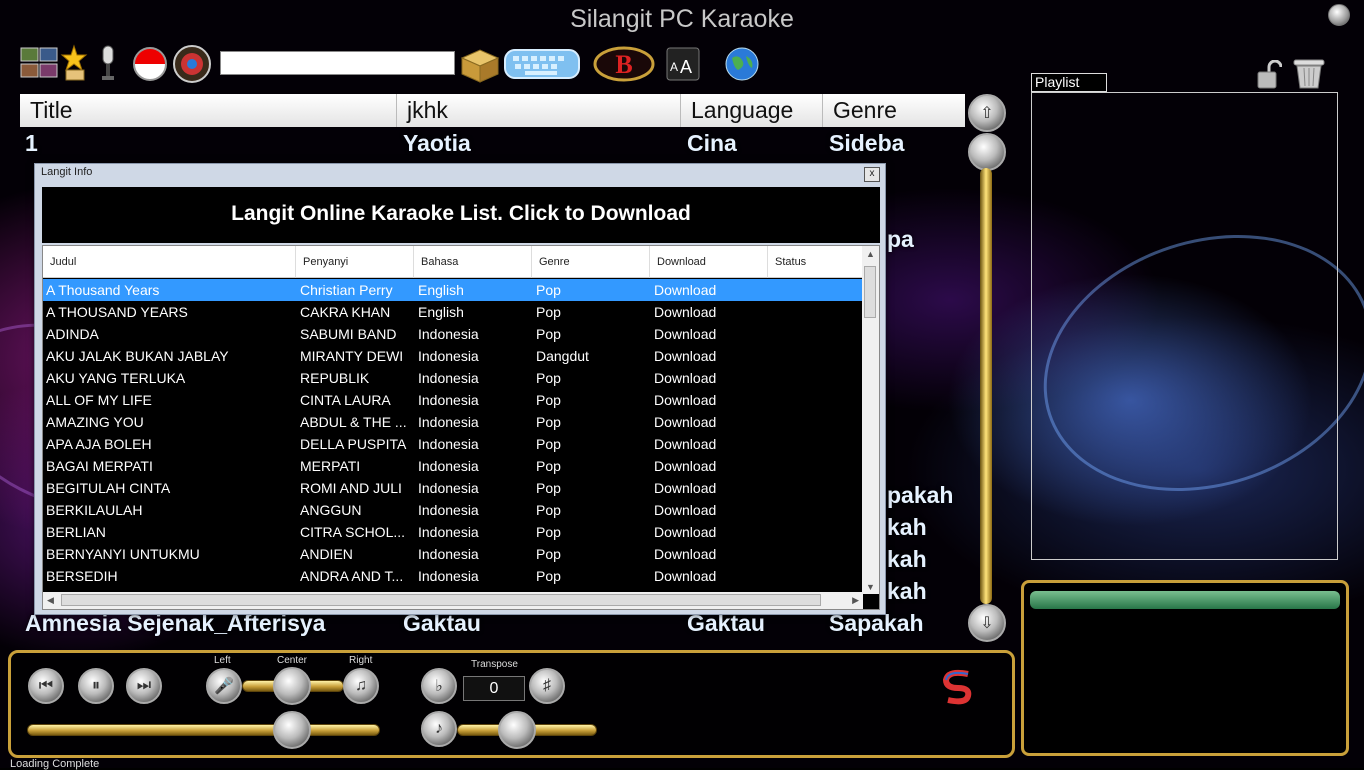  What do you see at coordinates (683, 64) in the screenshot?
I see `font-size-icon: AA` at bounding box center [683, 64].